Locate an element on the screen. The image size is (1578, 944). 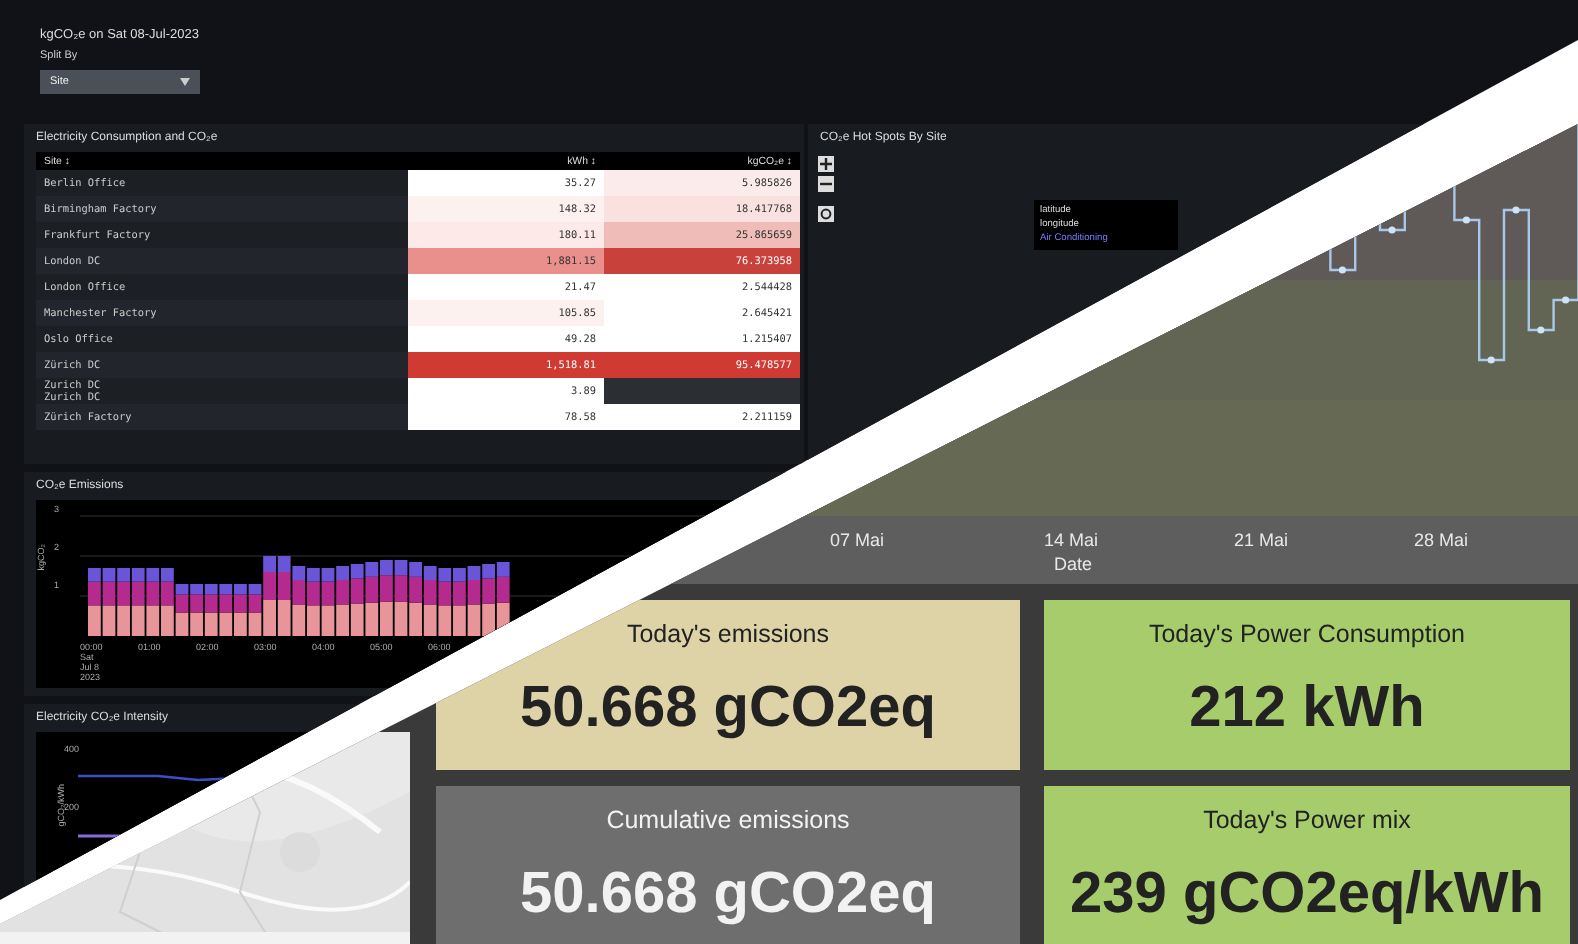
card-title: Today's Power Consumption is located at coordinates (1307, 634).